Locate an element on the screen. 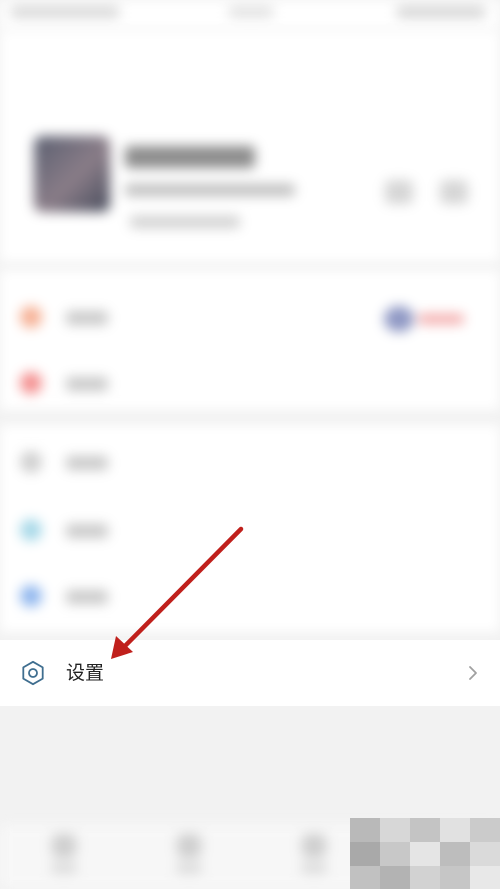 This screenshot has height=889, width=500. status-bar is located at coordinates (250, 15).